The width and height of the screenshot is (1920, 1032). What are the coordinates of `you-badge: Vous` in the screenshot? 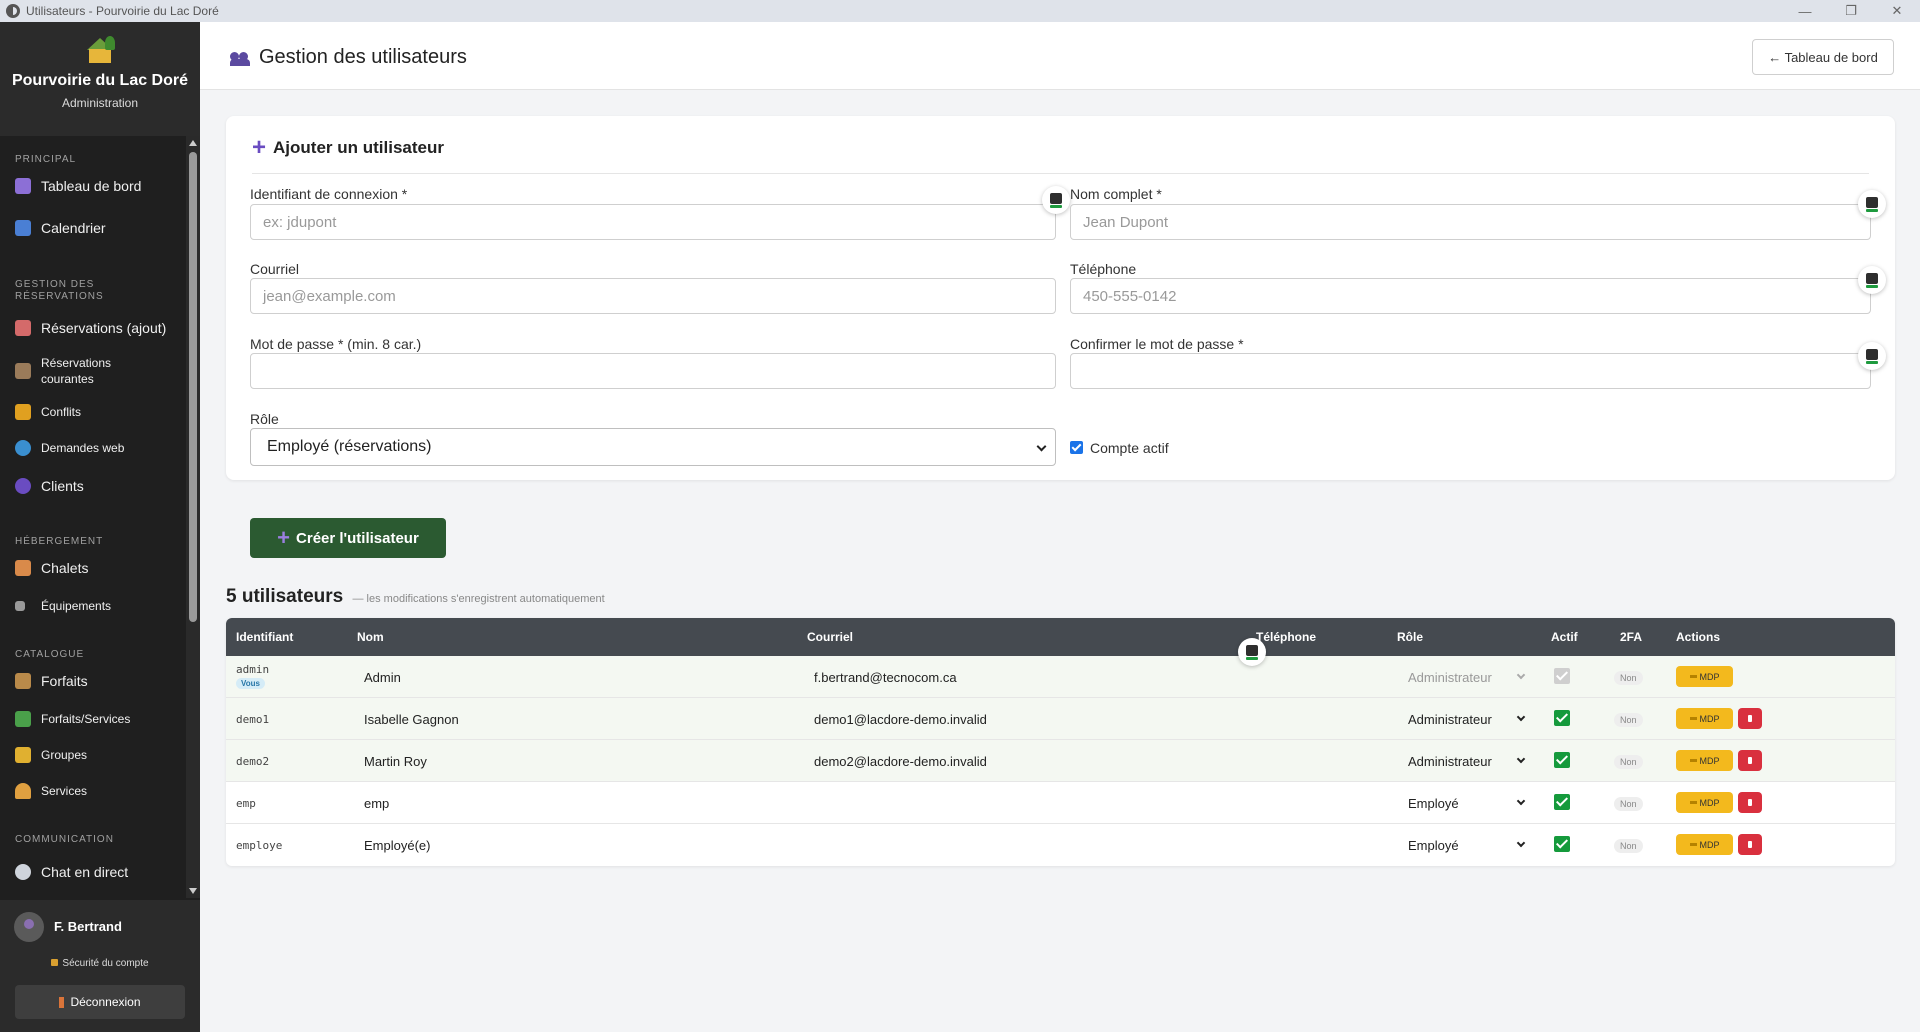 It's located at (250, 683).